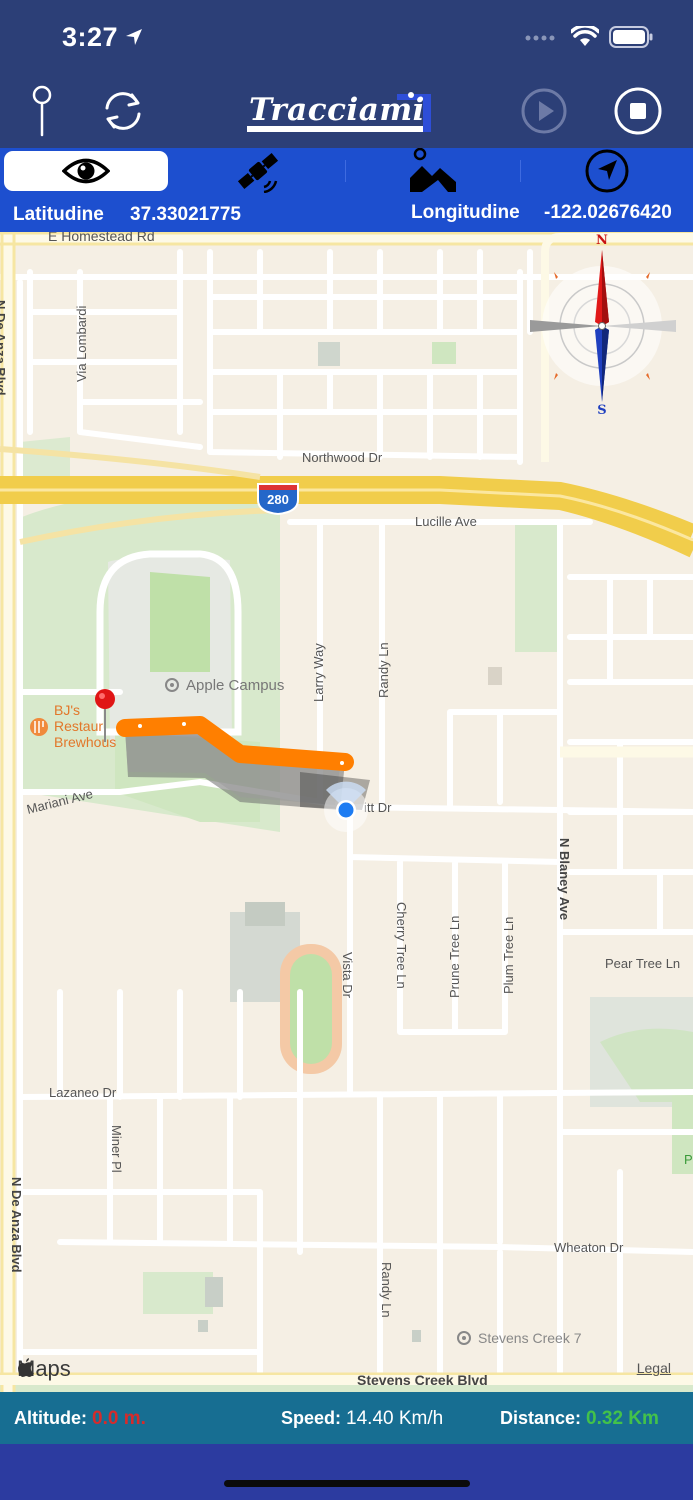 The width and height of the screenshot is (693, 1500). I want to click on play-icon, so click(544, 111).